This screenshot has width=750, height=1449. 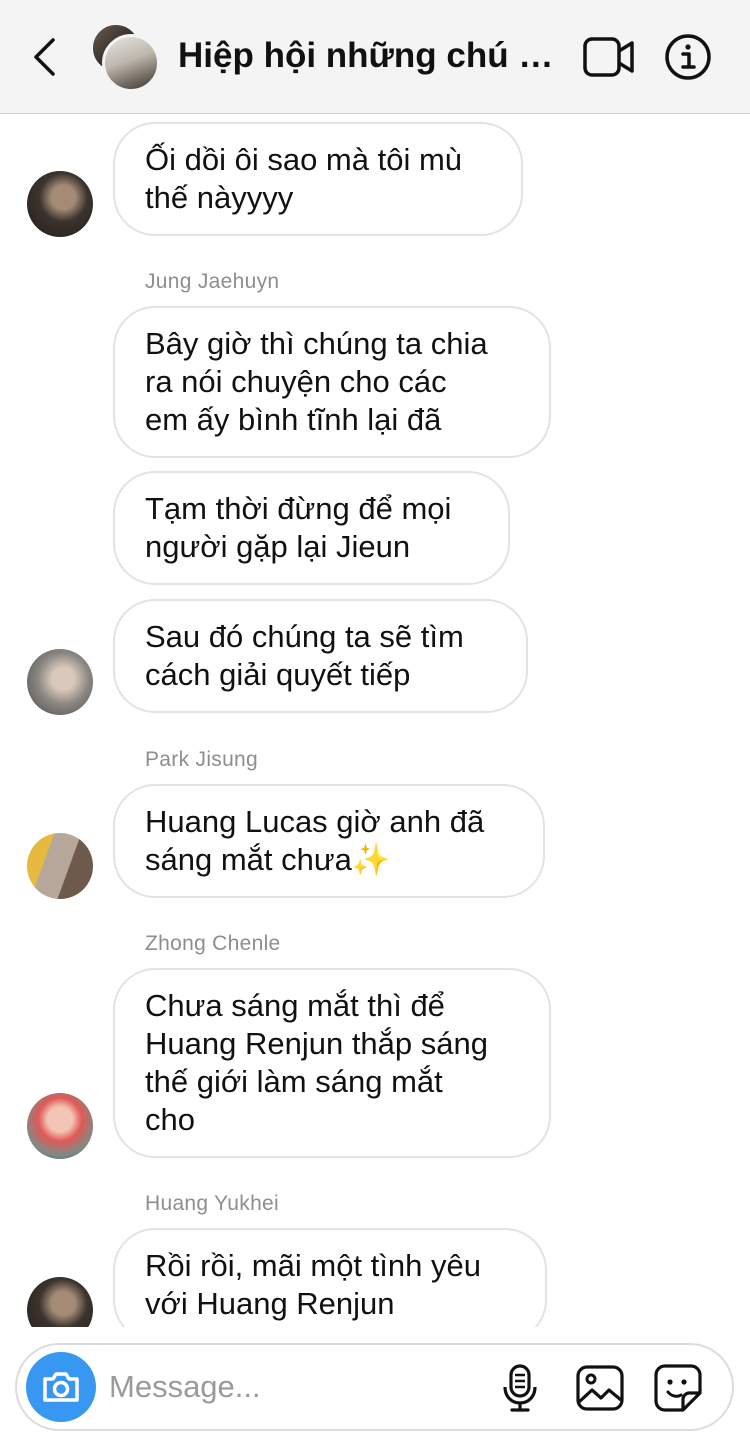 What do you see at coordinates (294, 1387) in the screenshot?
I see `message-input` at bounding box center [294, 1387].